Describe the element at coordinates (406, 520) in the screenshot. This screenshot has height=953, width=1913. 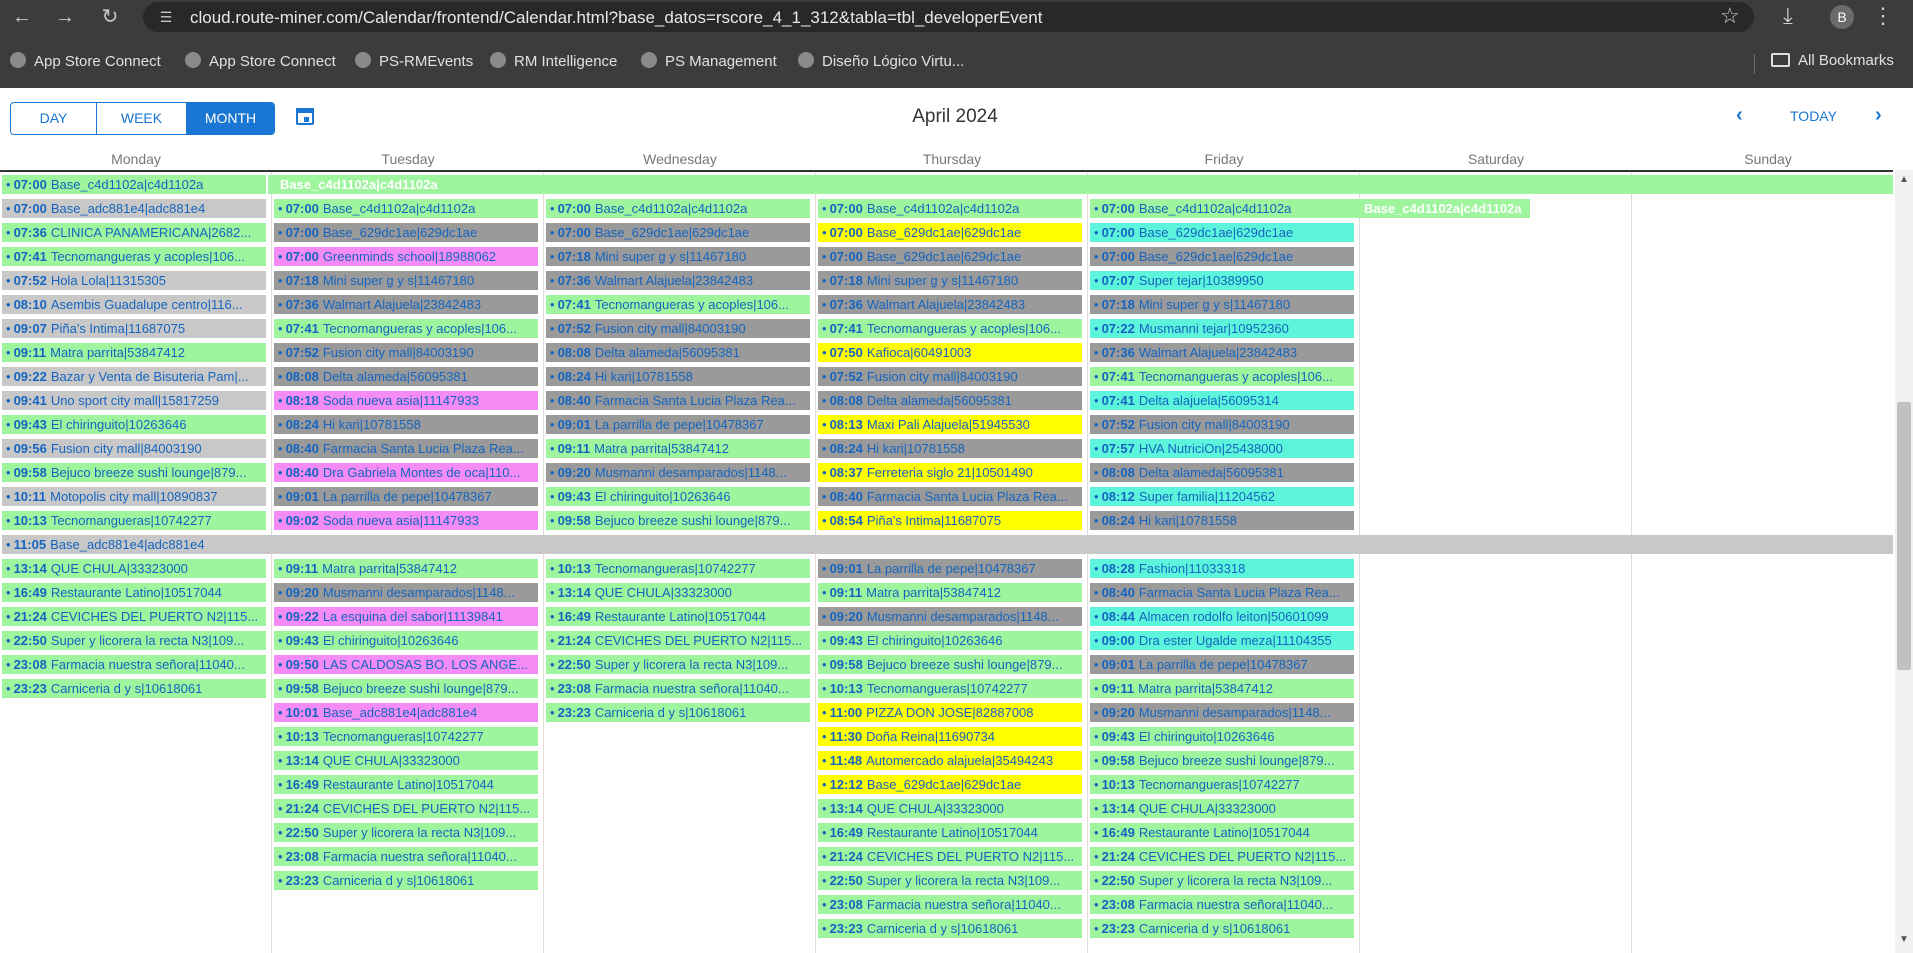
I see `calendar-event: • 09:02 Soda nueva asia|11147933` at that location.